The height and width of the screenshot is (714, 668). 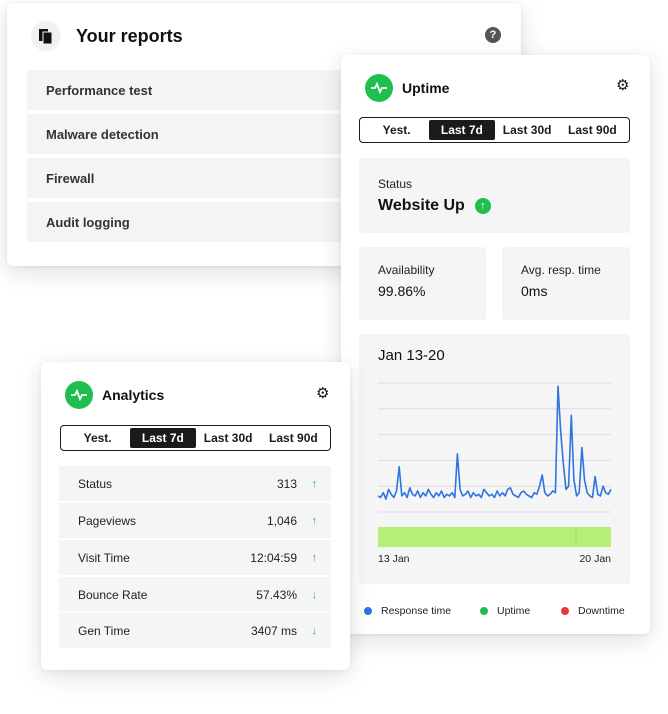 I want to click on availability-value: 99.86%, so click(x=402, y=291).